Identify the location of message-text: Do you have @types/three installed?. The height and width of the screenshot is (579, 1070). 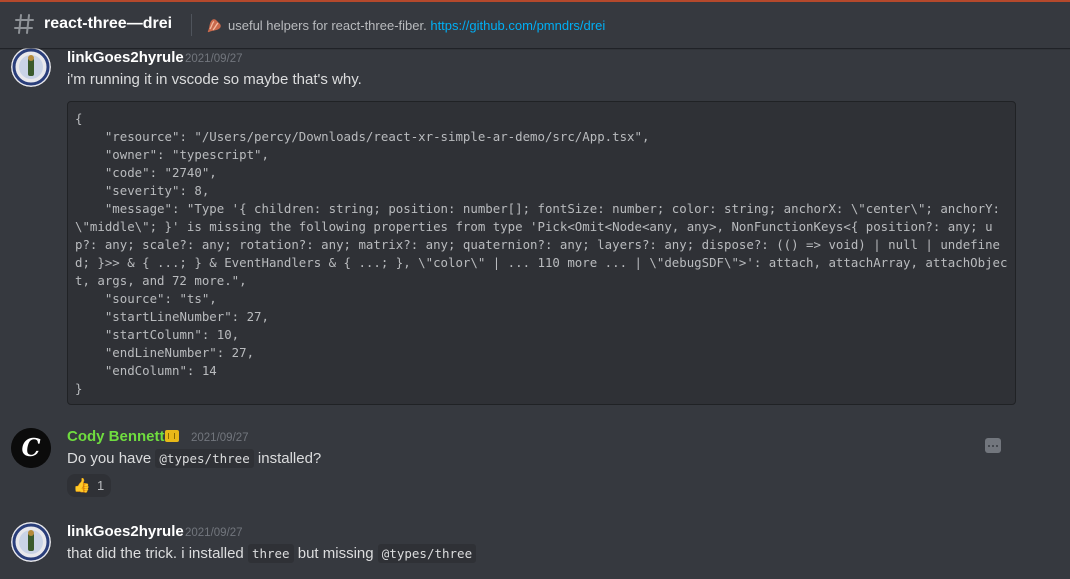
(194, 458).